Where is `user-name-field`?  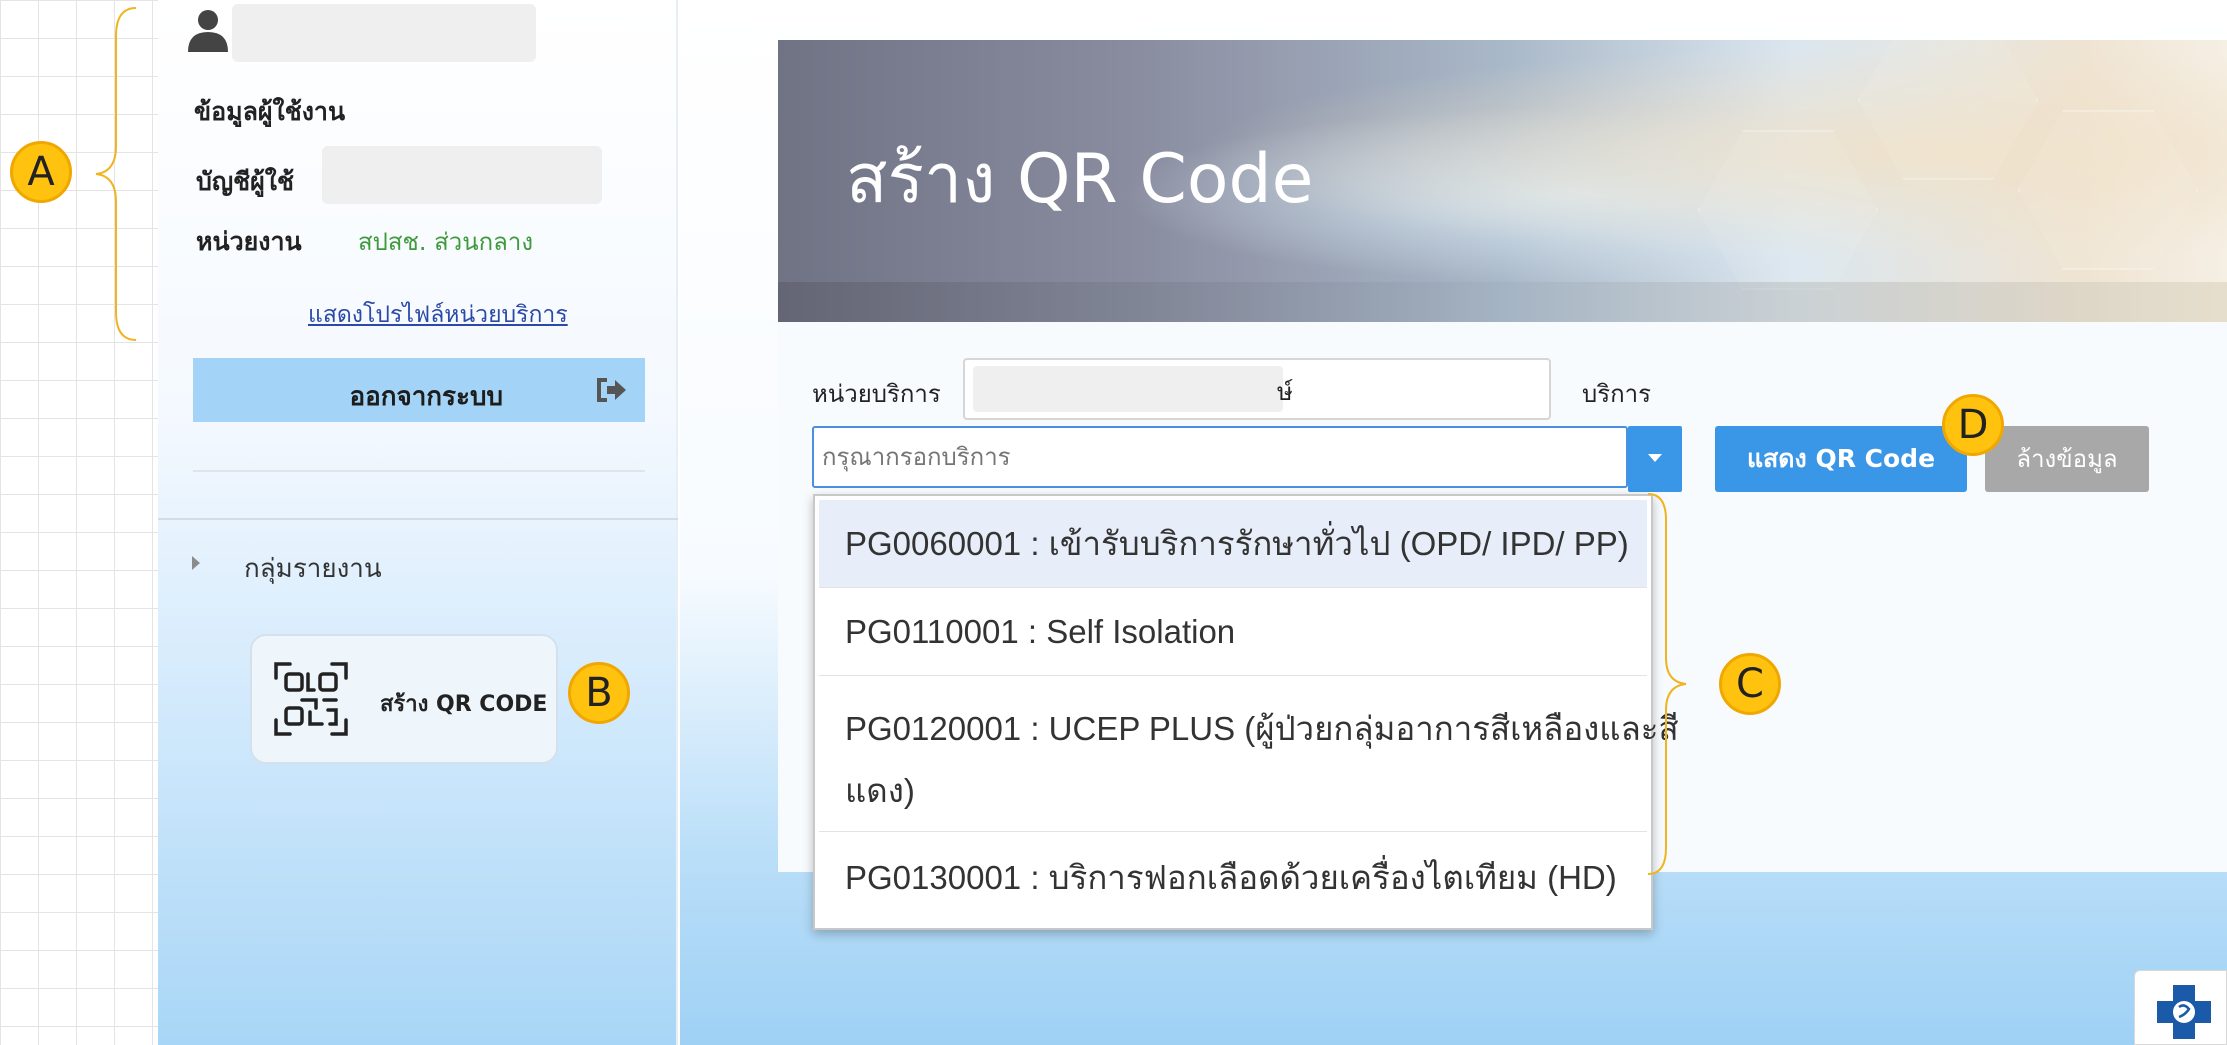
user-name-field is located at coordinates (384, 33).